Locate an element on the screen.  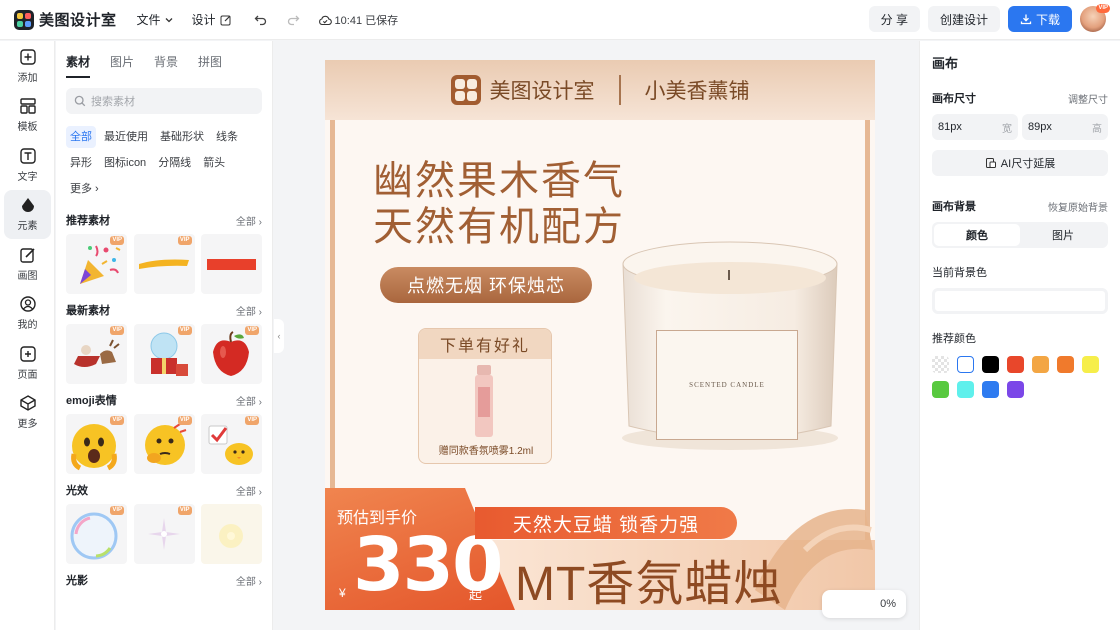
rail-item-draw: 画图 is located at coordinates (27, 264).